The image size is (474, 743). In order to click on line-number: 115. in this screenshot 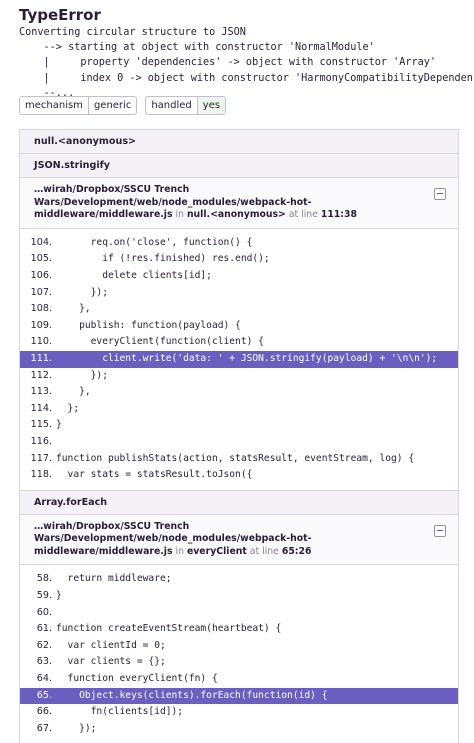, I will do `click(41, 425)`.